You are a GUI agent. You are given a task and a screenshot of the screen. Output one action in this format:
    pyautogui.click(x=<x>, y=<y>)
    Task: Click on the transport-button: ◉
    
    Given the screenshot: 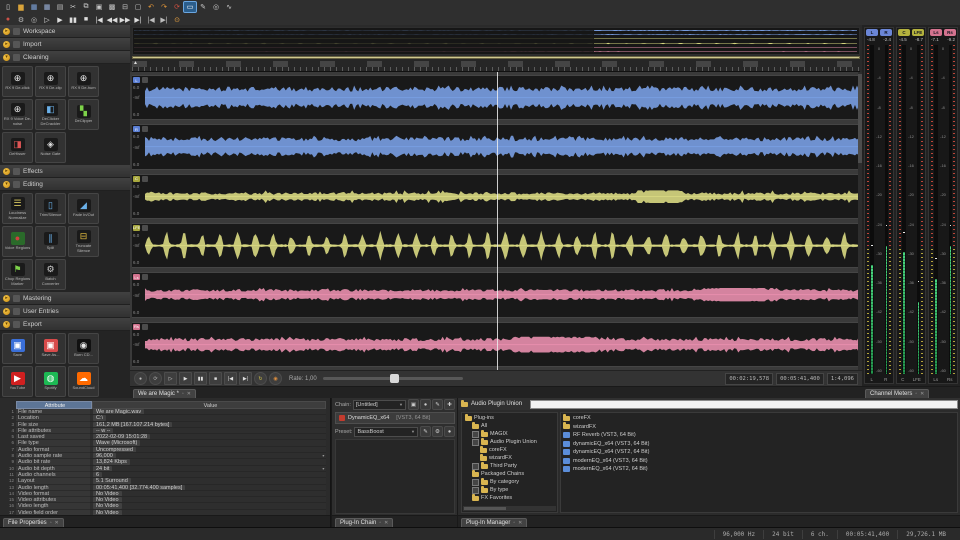 What is the action you would take?
    pyautogui.click(x=275, y=378)
    